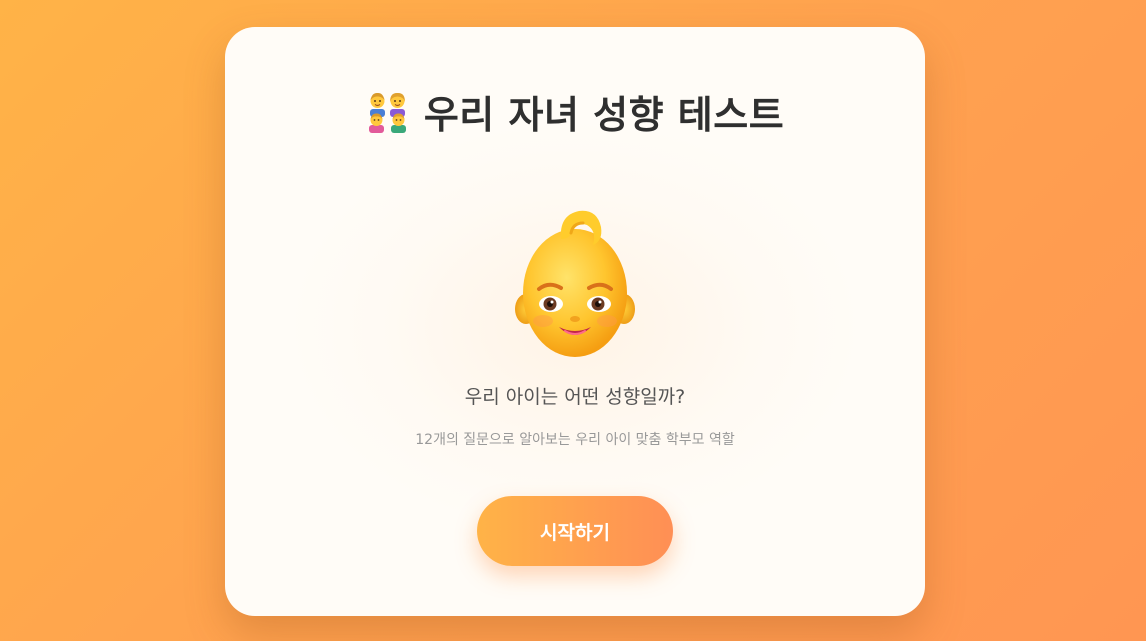 Image resolution: width=1146 pixels, height=641 pixels. Describe the element at coordinates (575, 283) in the screenshot. I see `baby-face-icon` at that location.